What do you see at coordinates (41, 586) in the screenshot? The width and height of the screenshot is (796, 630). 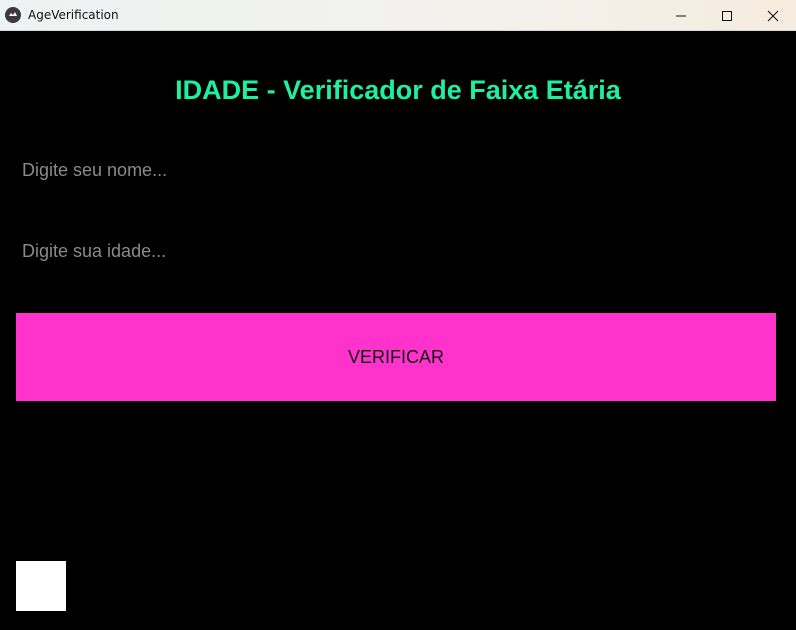 I see `white-square-widget` at bounding box center [41, 586].